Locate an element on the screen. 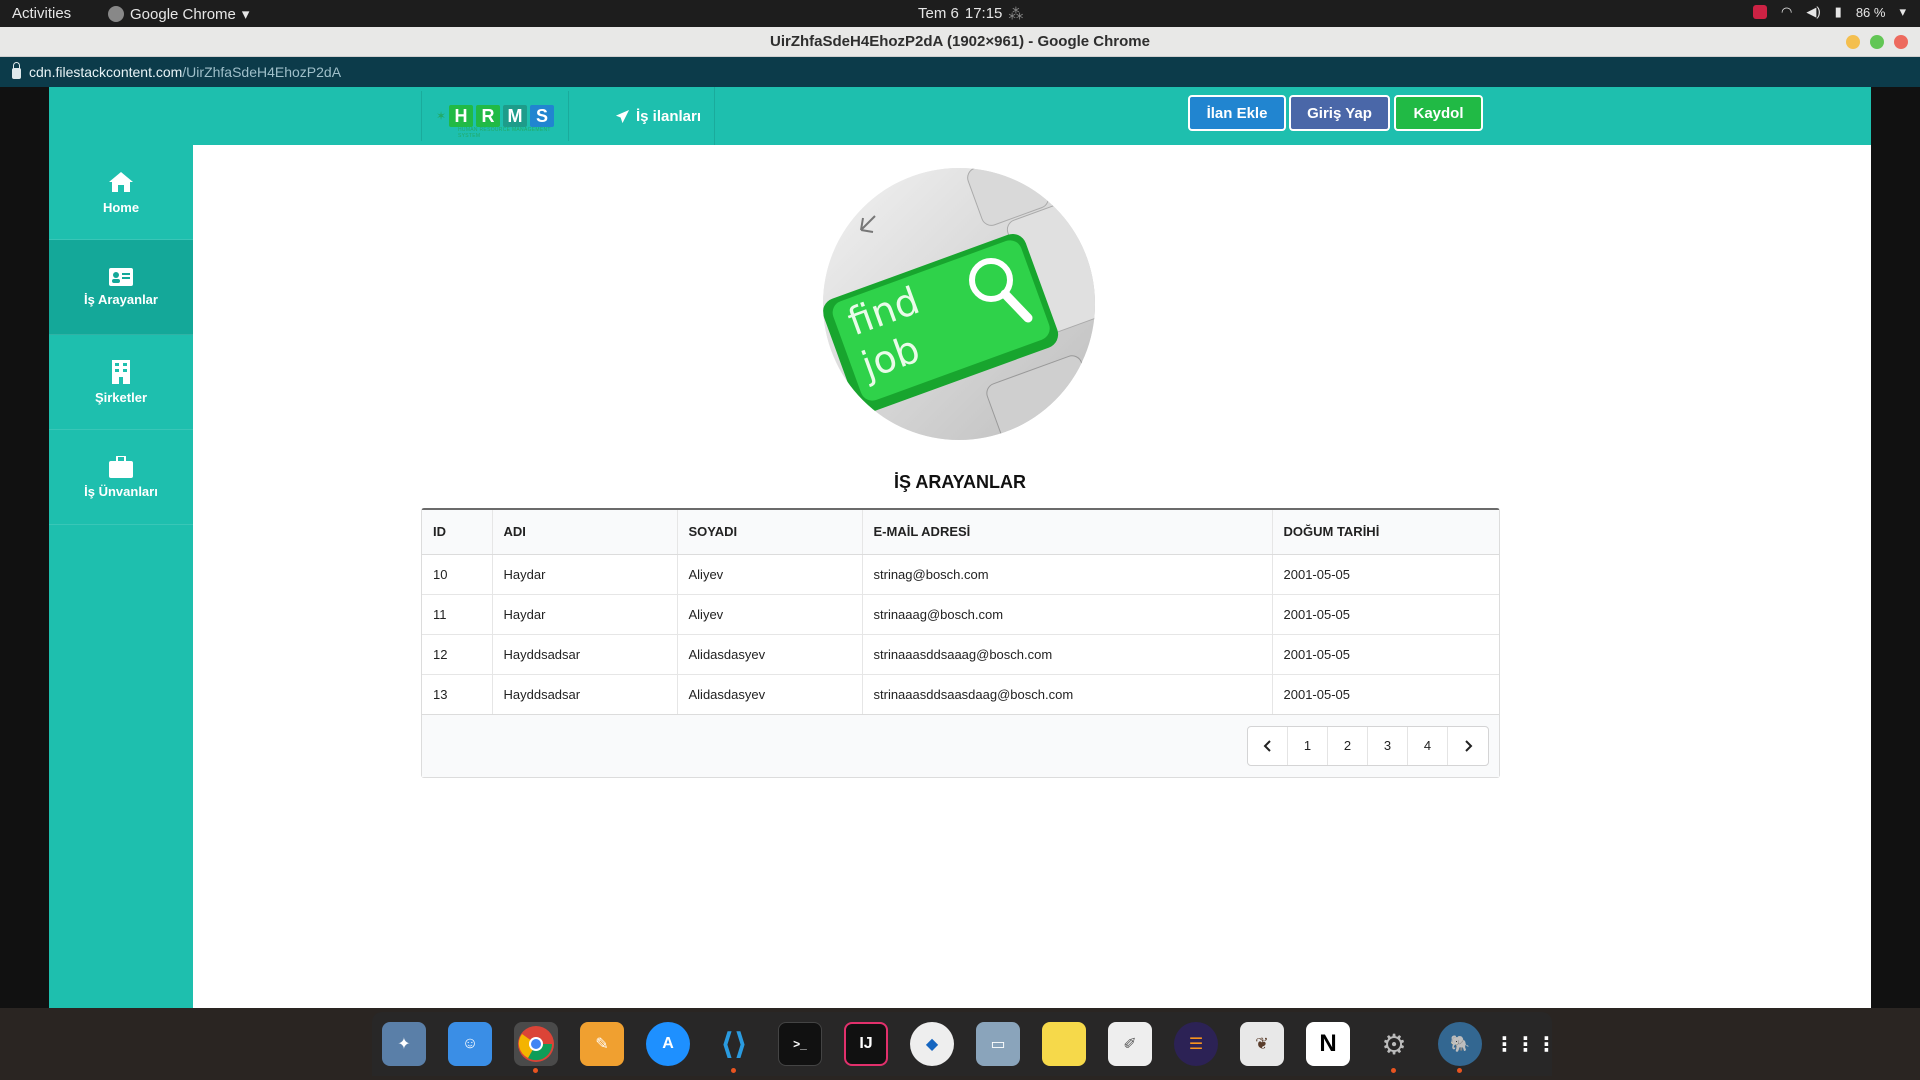 The image size is (1920, 1080). eclipse-icon: ☰ is located at coordinates (1196, 1044).